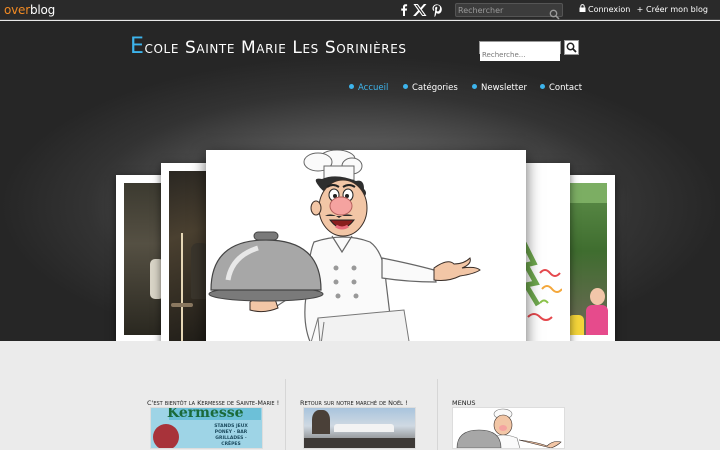  I want to click on market-tent, so click(364, 428).